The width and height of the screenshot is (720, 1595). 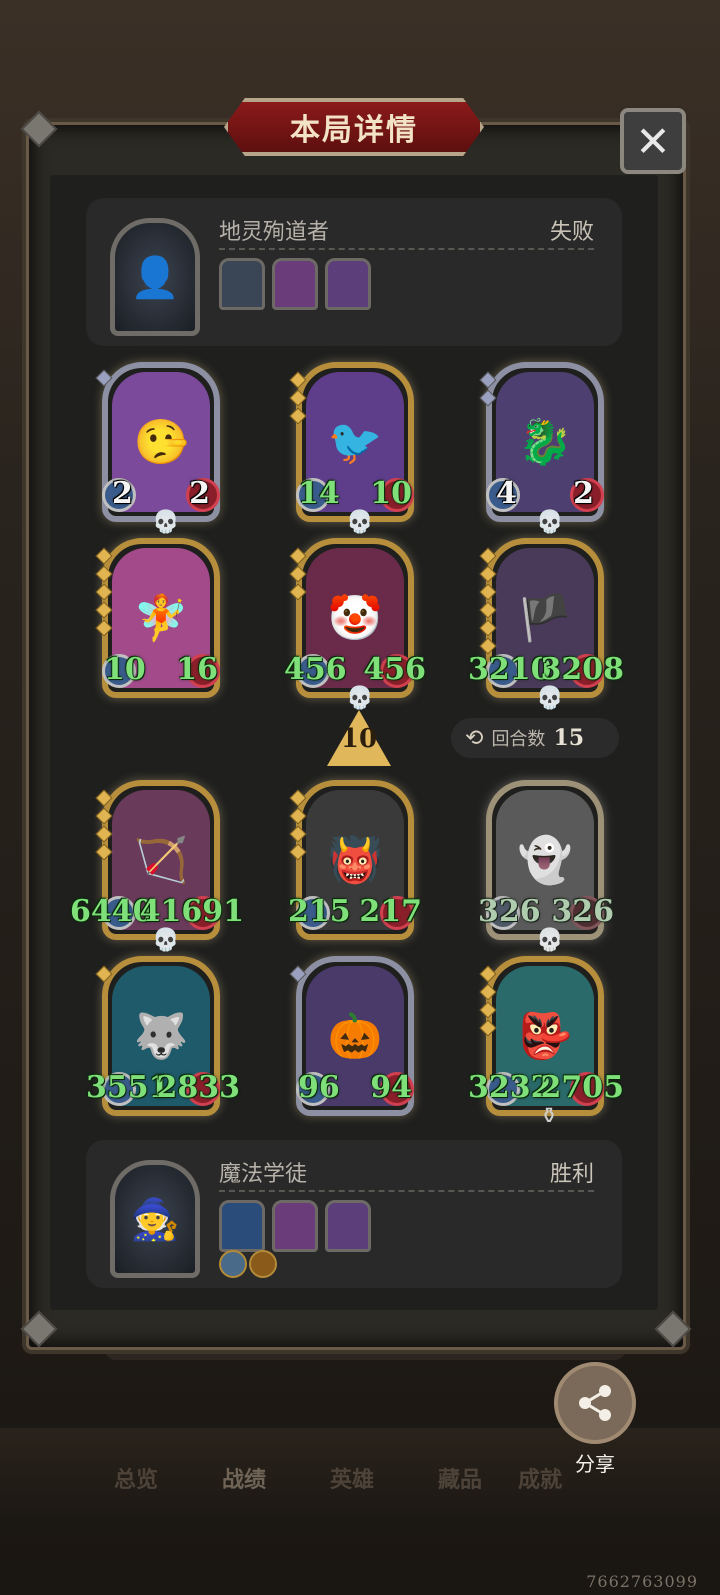 I want to click on minion-card: 🏴 3210 3208 💀, so click(x=546, y=624).